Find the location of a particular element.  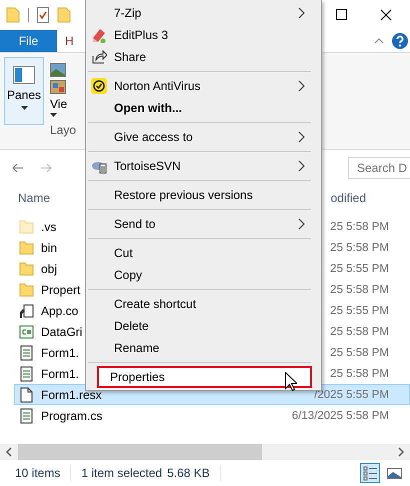

file-name: bin is located at coordinates (49, 247).